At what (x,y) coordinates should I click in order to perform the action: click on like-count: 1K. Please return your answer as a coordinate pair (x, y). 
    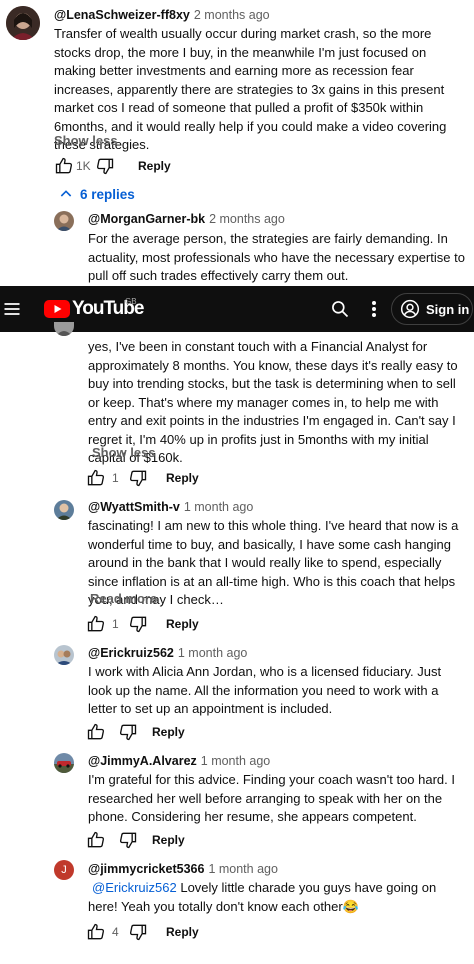
    Looking at the image, I should click on (83, 166).